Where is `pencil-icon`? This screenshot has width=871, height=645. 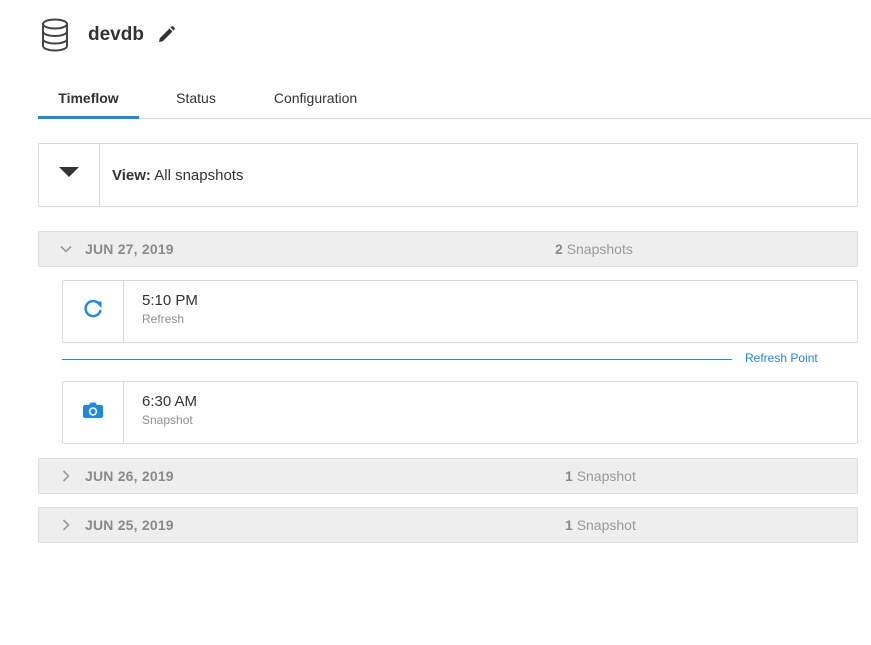
pencil-icon is located at coordinates (166, 35).